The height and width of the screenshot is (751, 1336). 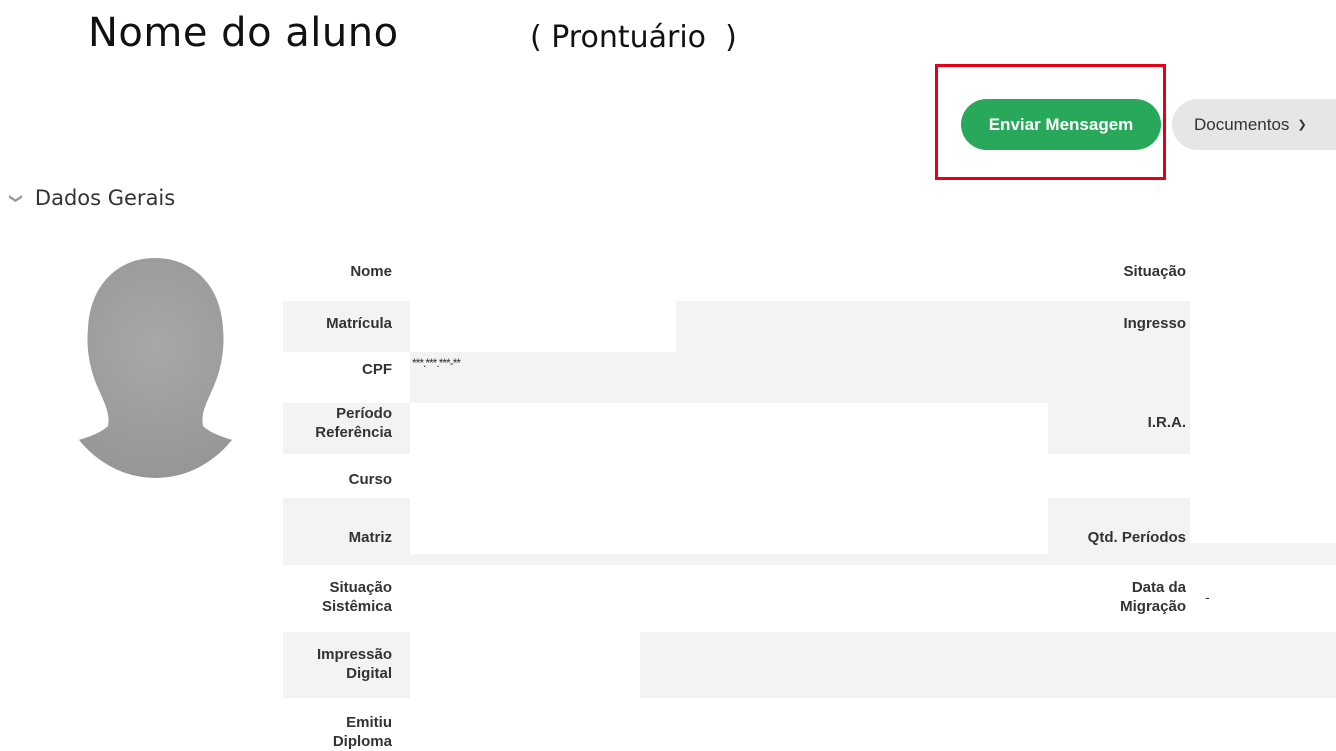 What do you see at coordinates (370, 479) in the screenshot?
I see `label-curso: Curso` at bounding box center [370, 479].